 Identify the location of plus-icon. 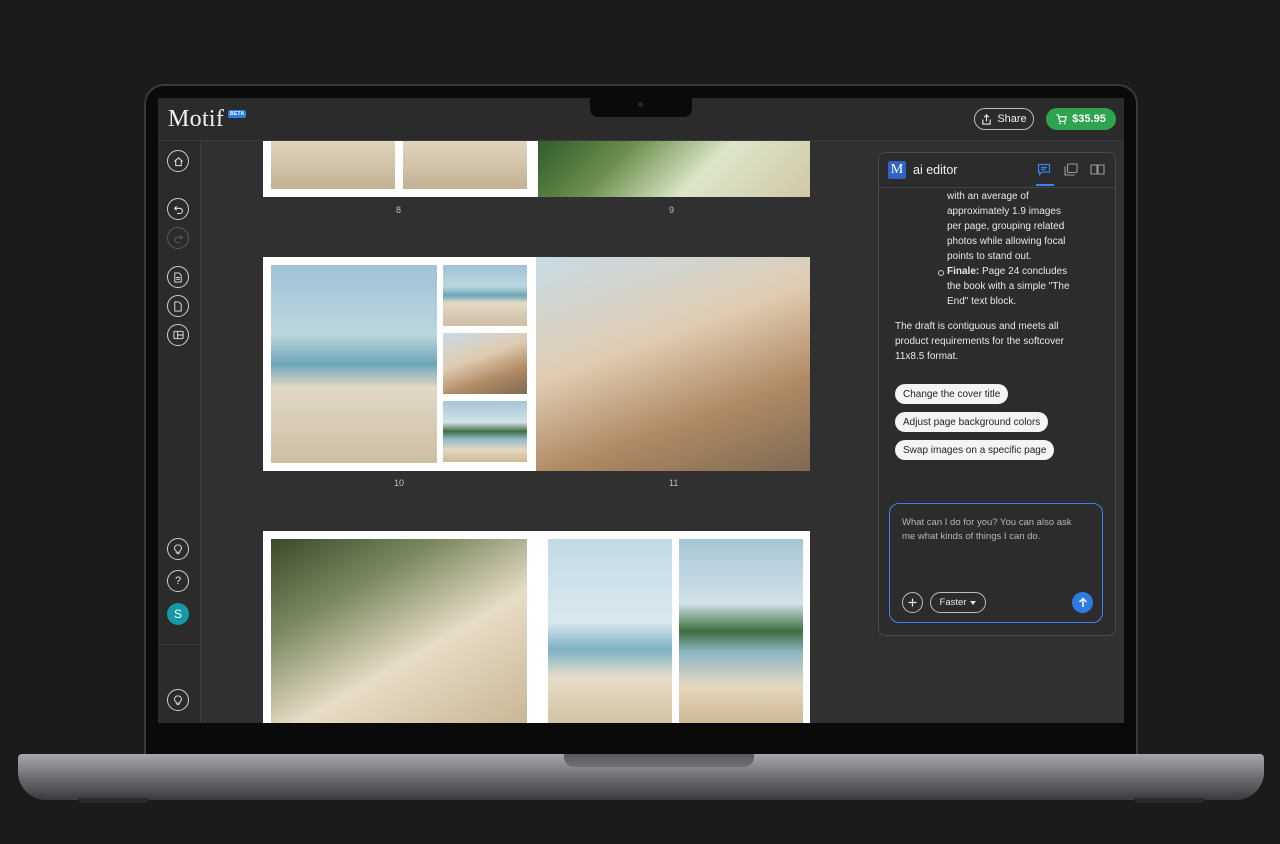
(912, 602).